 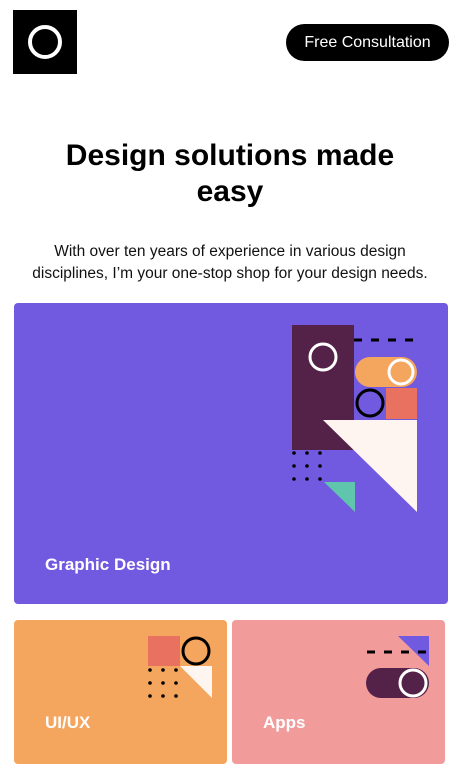 I want to click on ui-ux-illustration-icon, so click(x=180, y=667).